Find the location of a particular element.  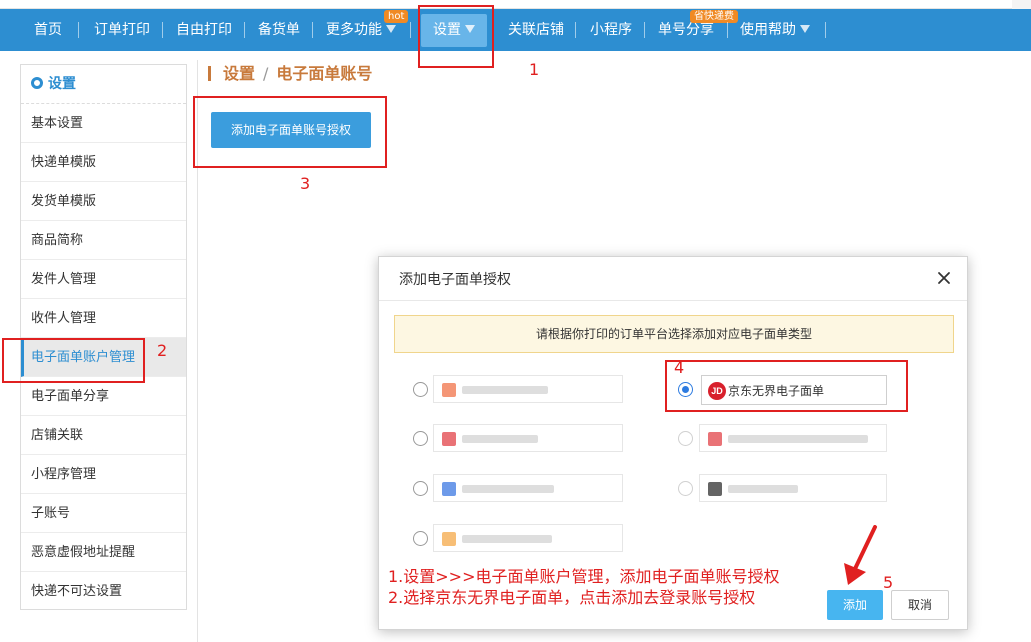

nav-free-print: 自由打印 is located at coordinates (204, 30).